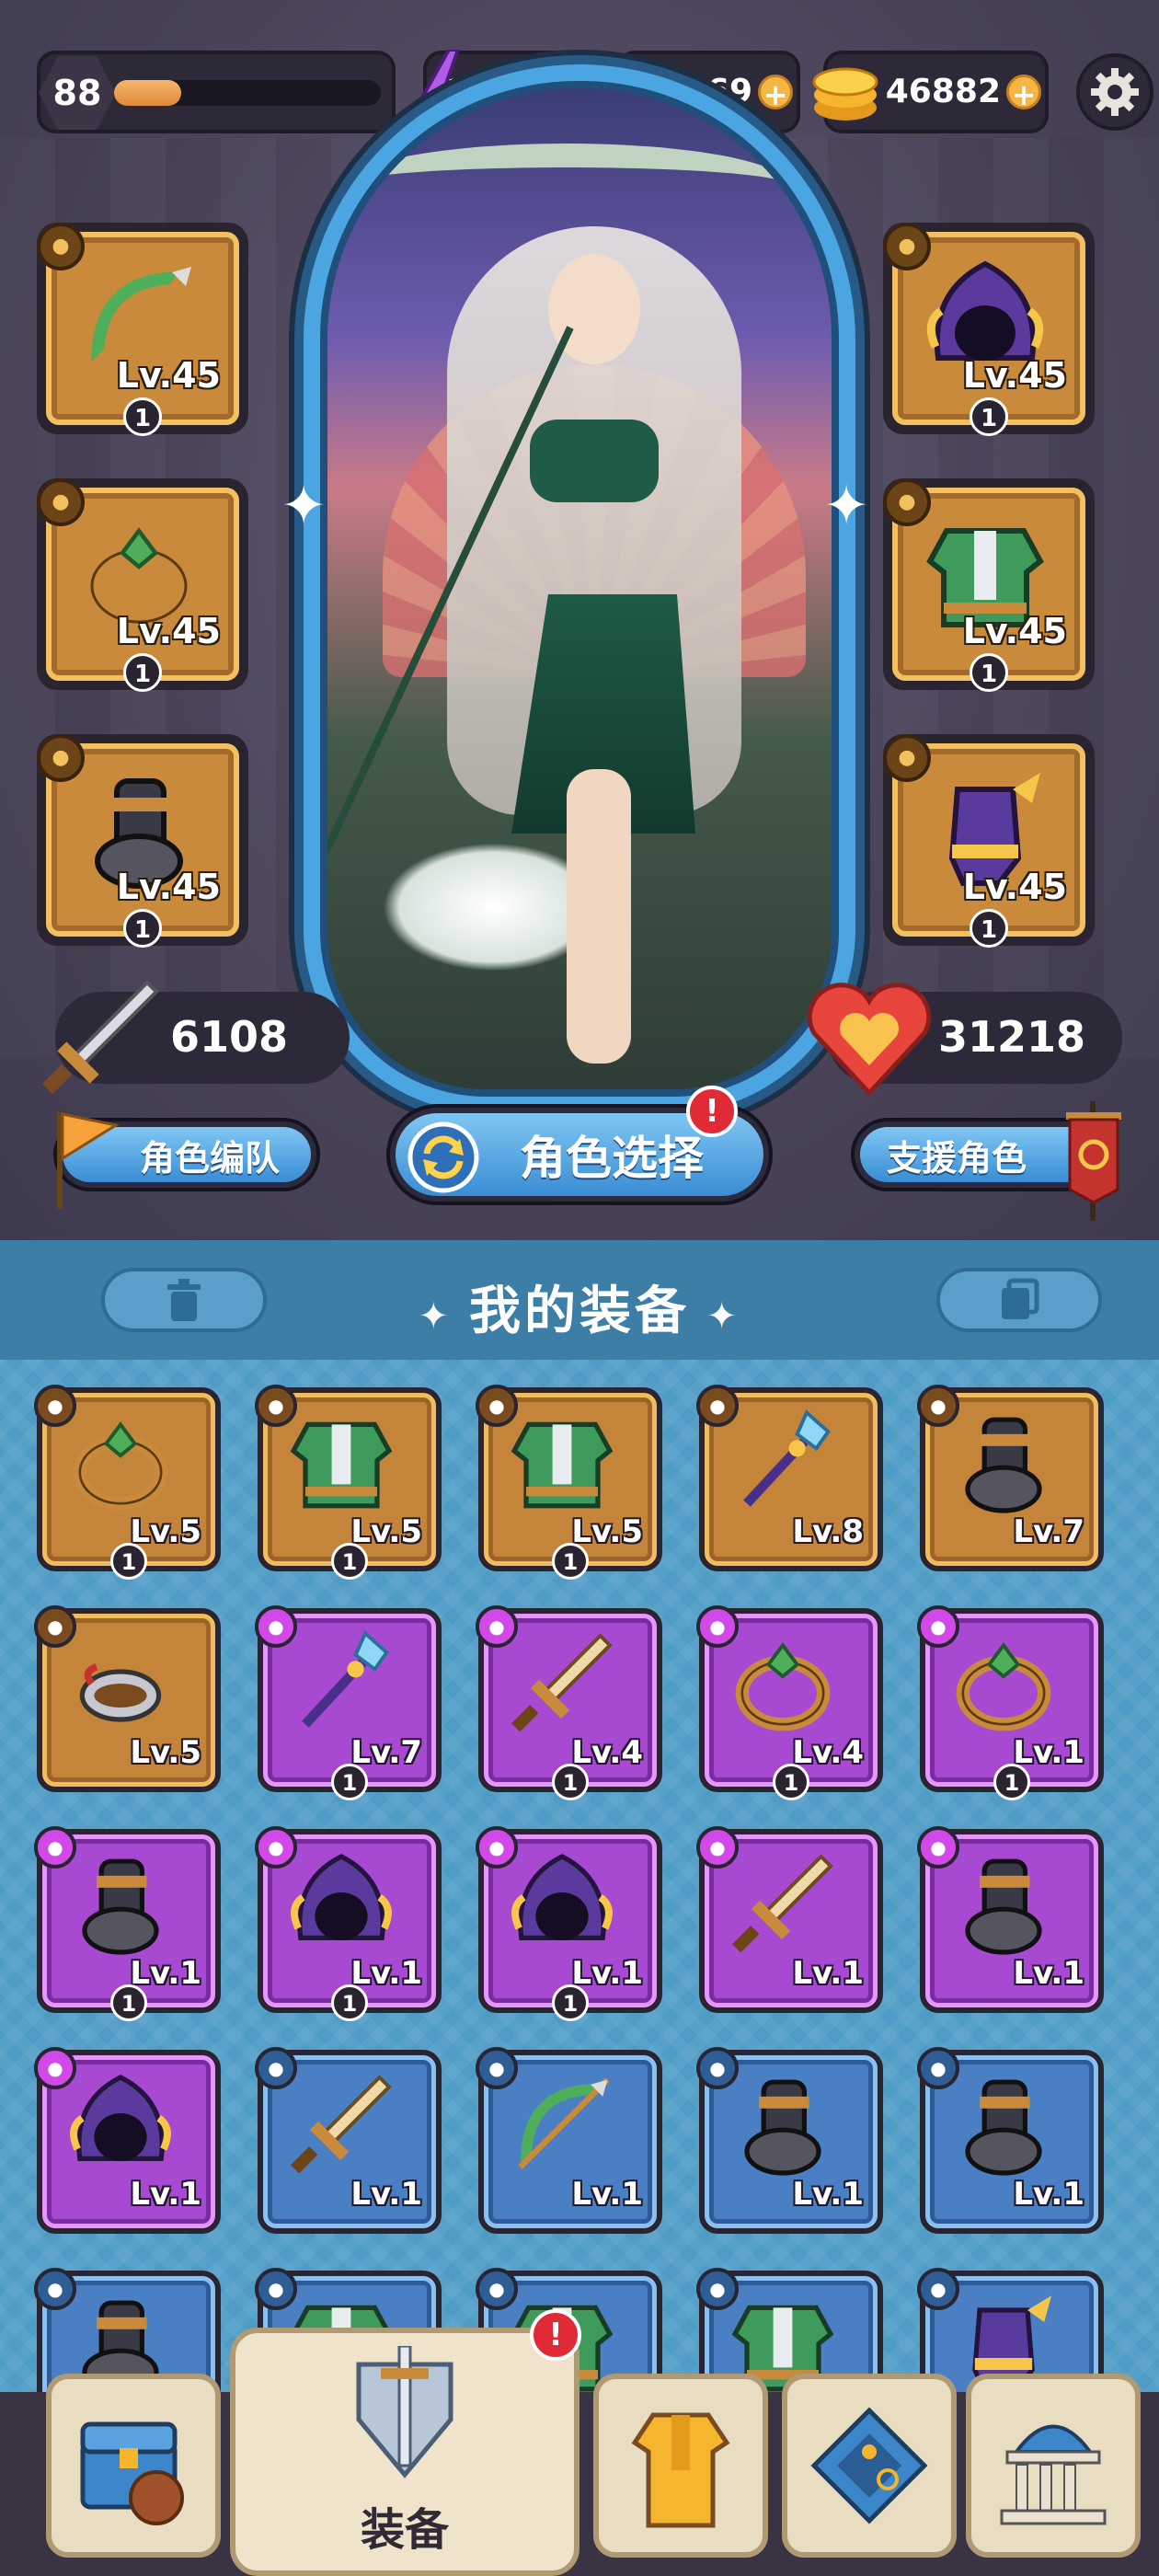 This screenshot has height=2576, width=1159. Describe the element at coordinates (989, 585) in the screenshot. I see `equipped-slot-armor: ● Lv.45 1` at that location.